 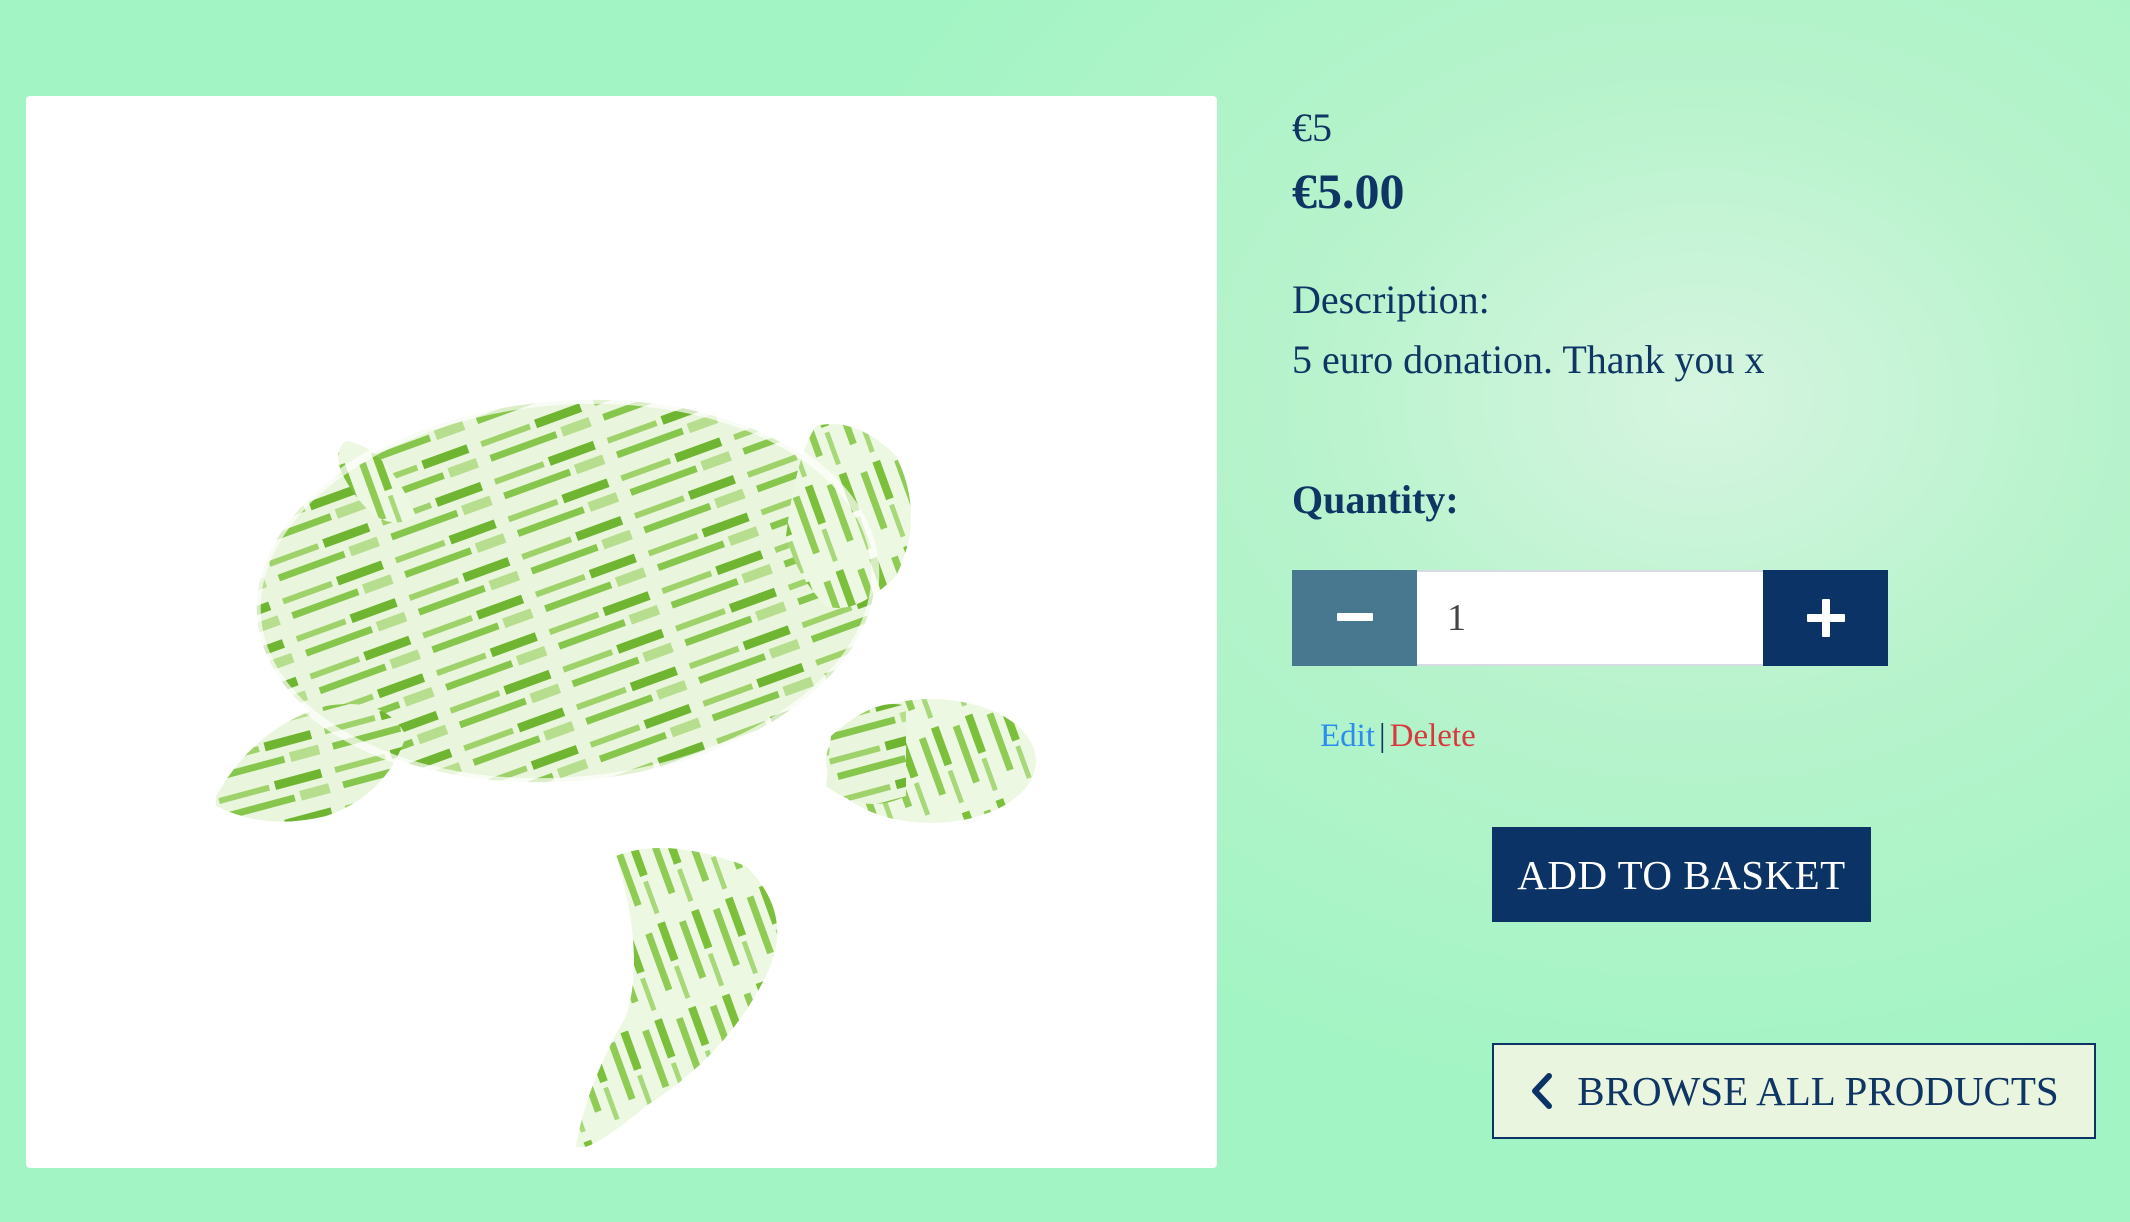 I want to click on minus-icon, so click(x=1354, y=617).